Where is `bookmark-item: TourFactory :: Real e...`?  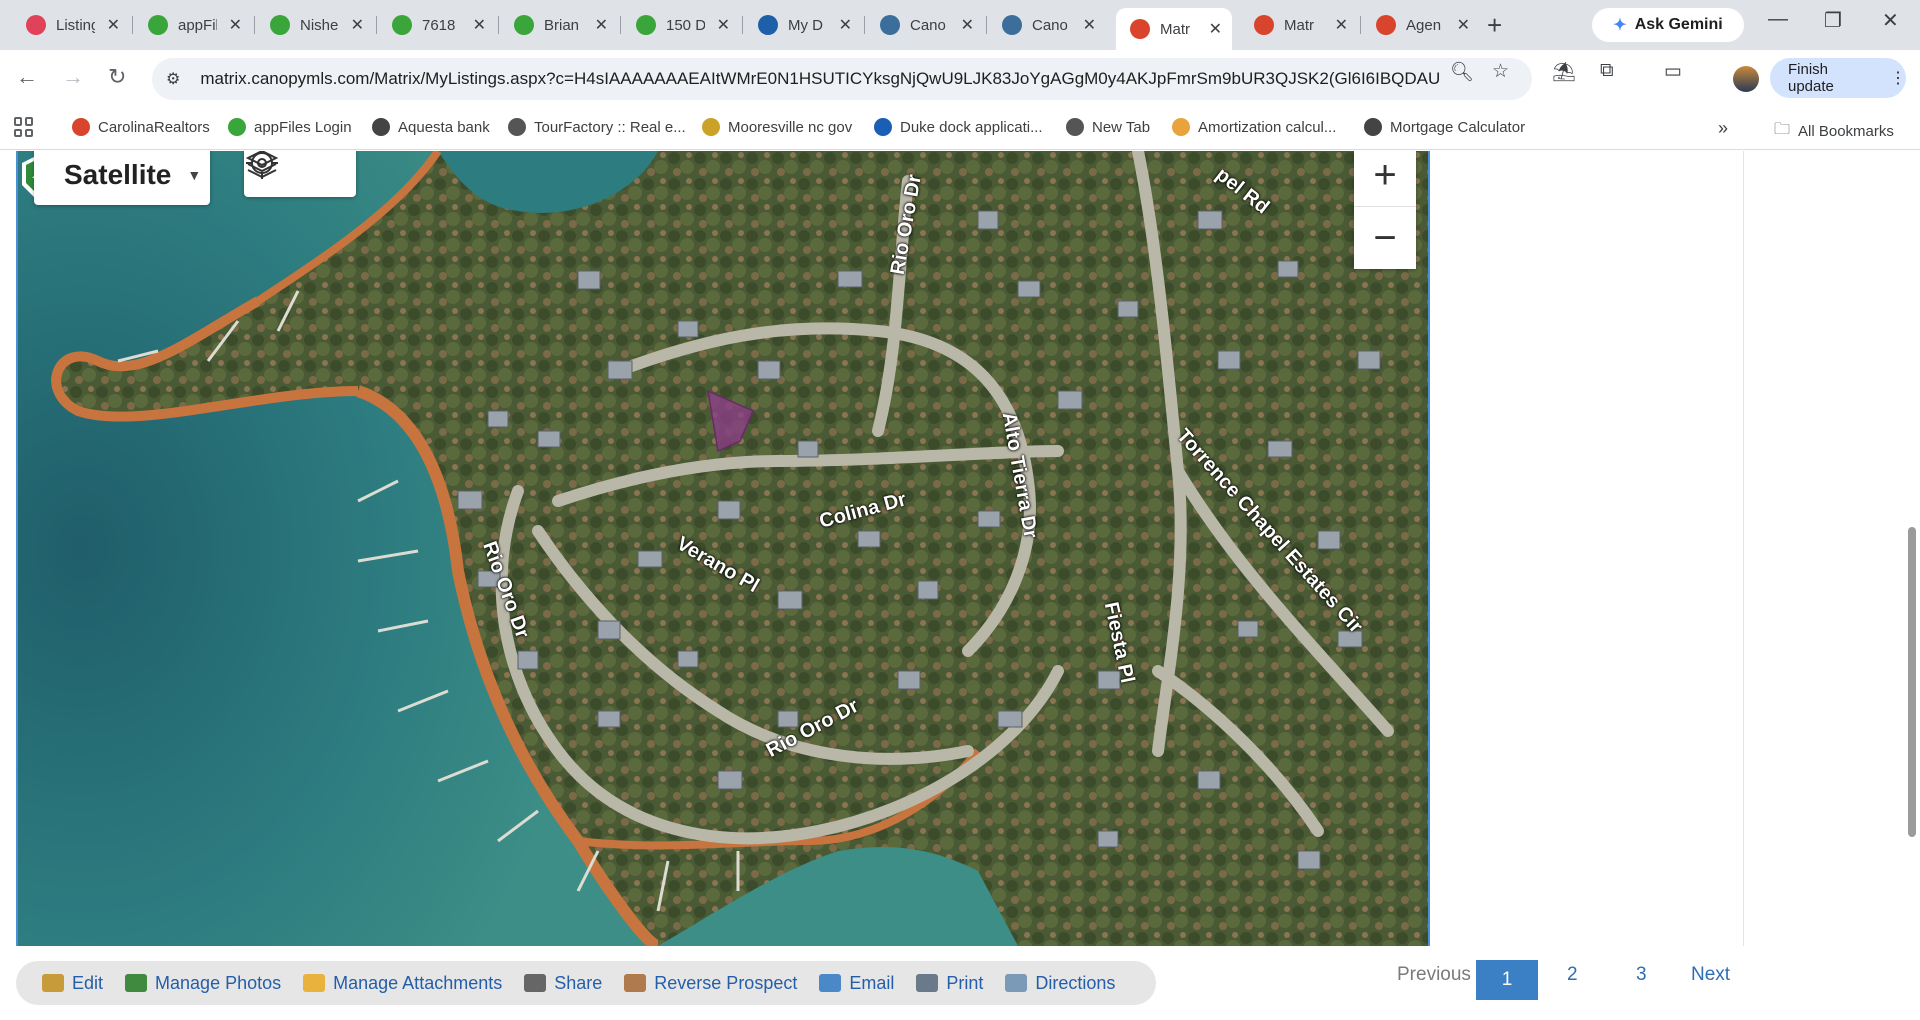
bookmark-item: TourFactory :: Real e... is located at coordinates (597, 127).